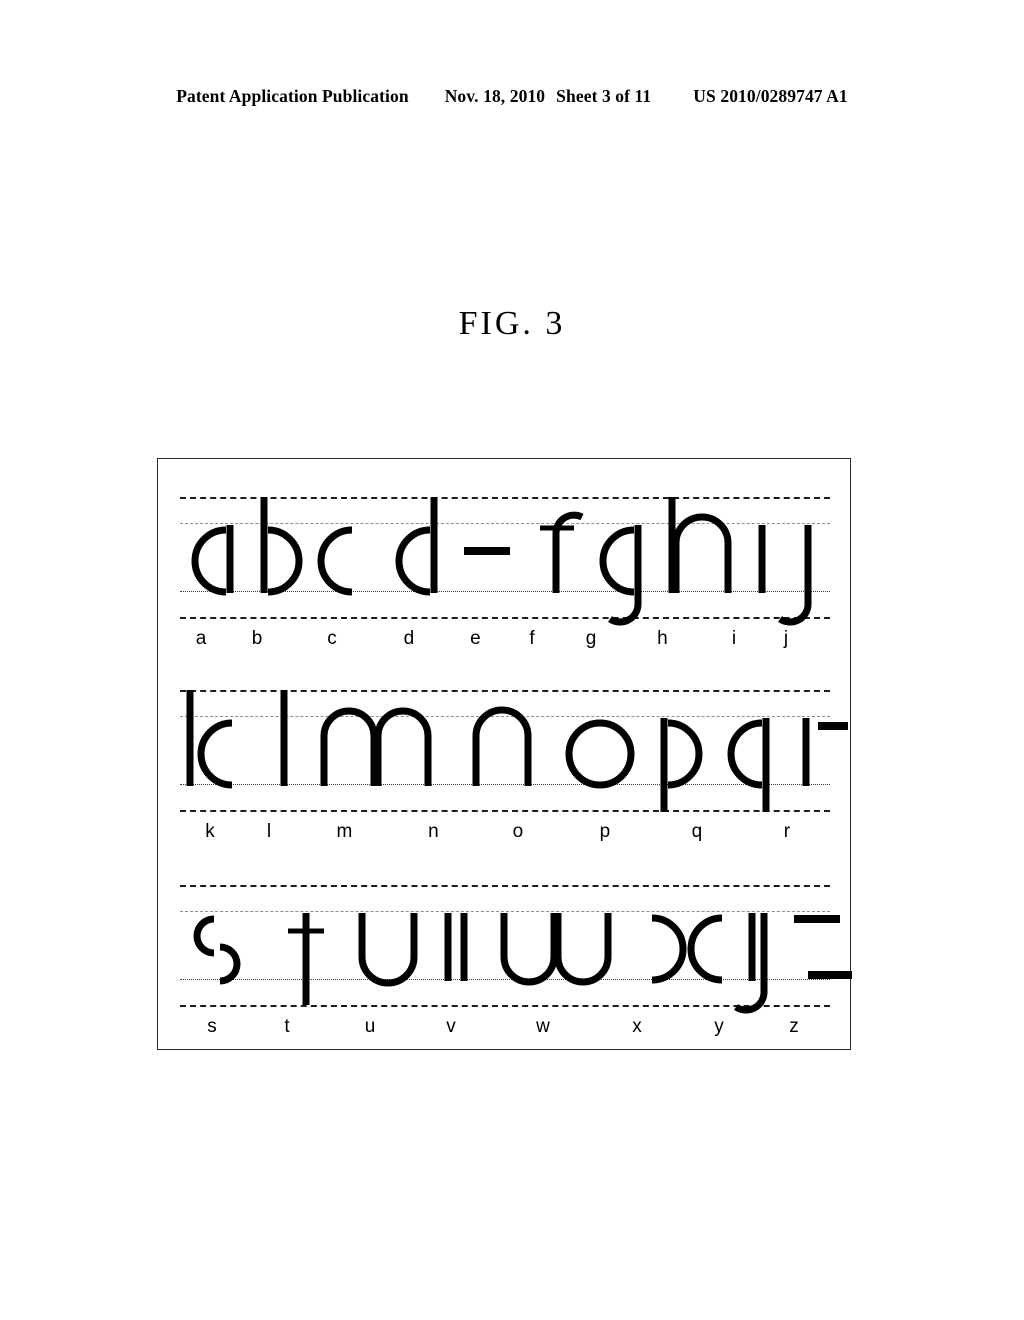 Image resolution: width=1024 pixels, height=1320 pixels. What do you see at coordinates (505, 1026) in the screenshot?
I see `label-strip-row3: s t u v w x y z` at bounding box center [505, 1026].